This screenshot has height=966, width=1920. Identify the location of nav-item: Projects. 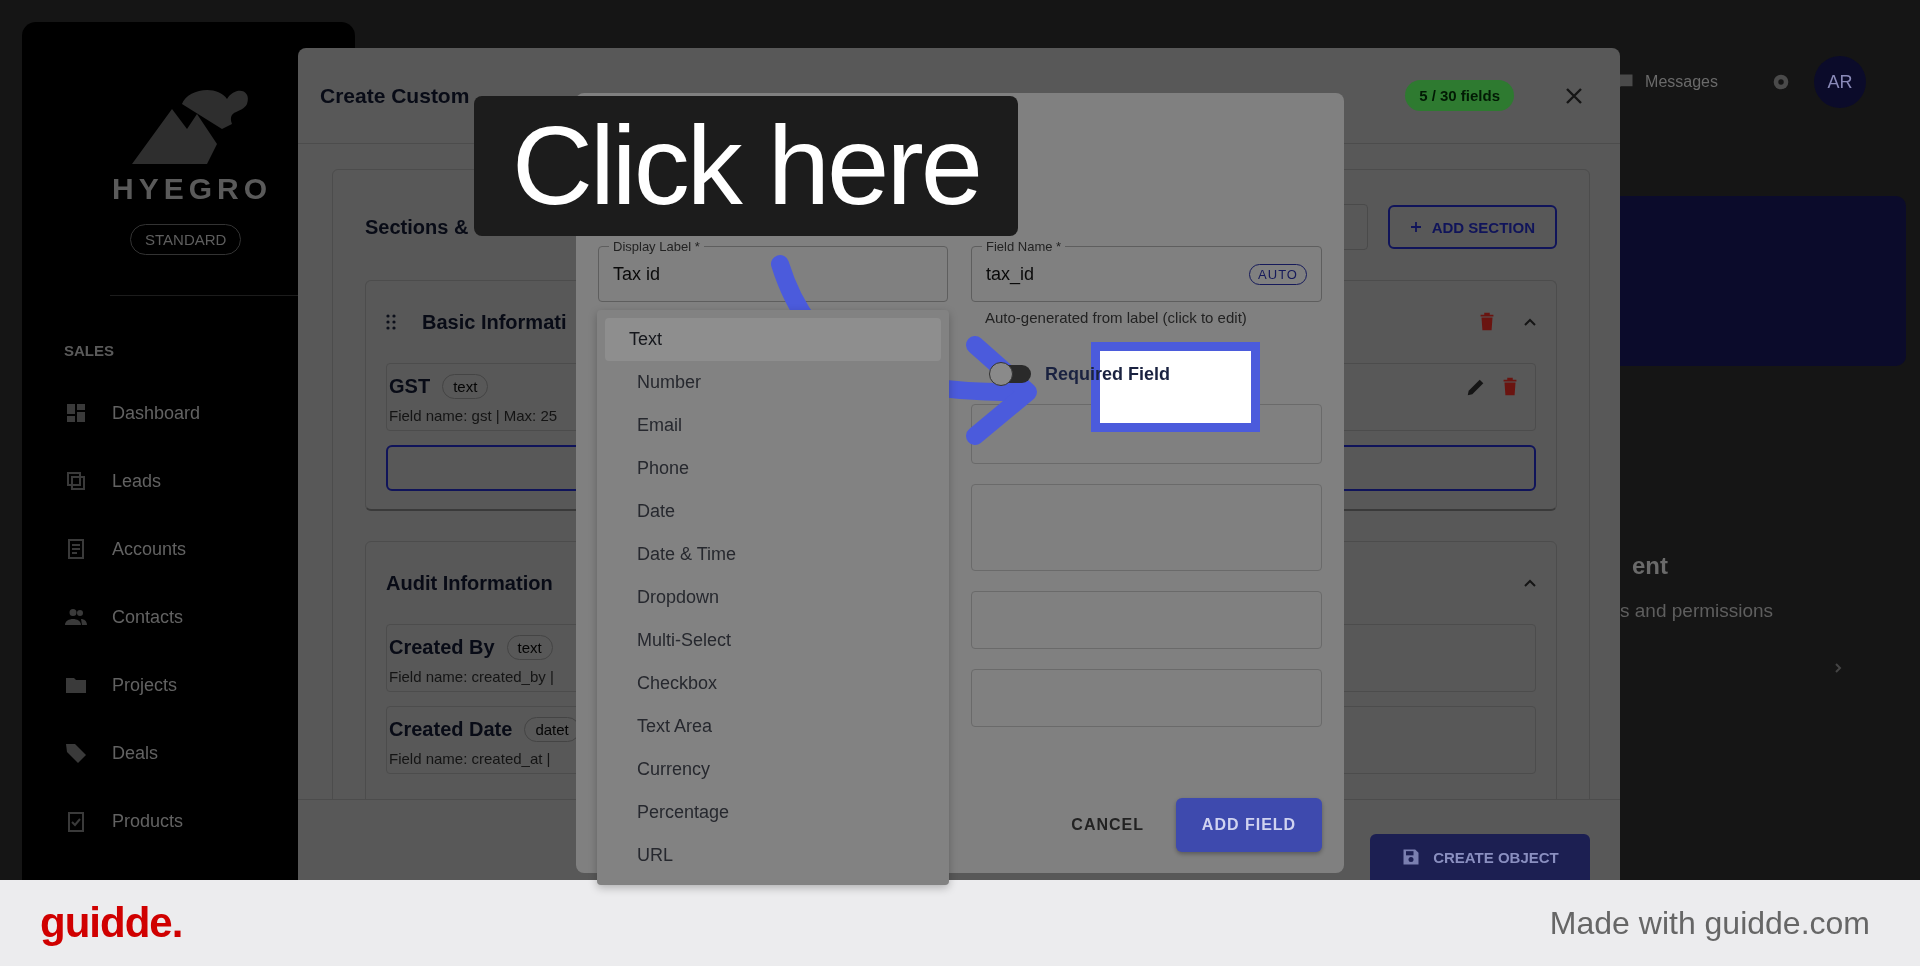
(100, 685).